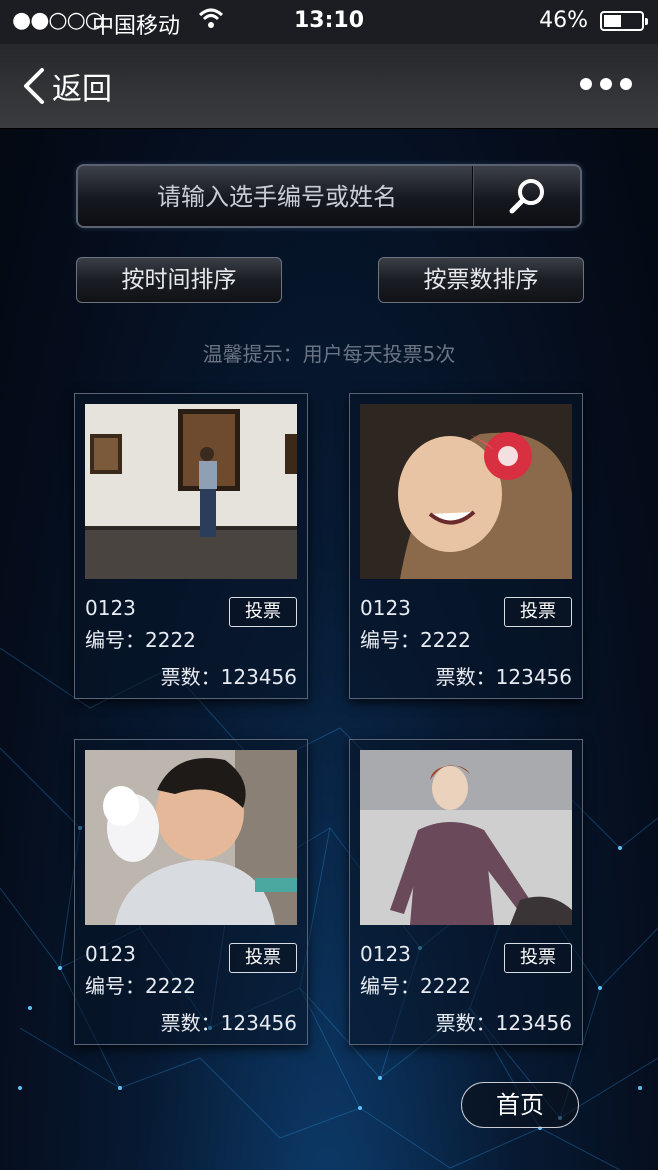 This screenshot has height=1170, width=658. Describe the element at coordinates (329, 354) in the screenshot. I see `voting-tip: 温馨提示：用户每天投票5次` at that location.